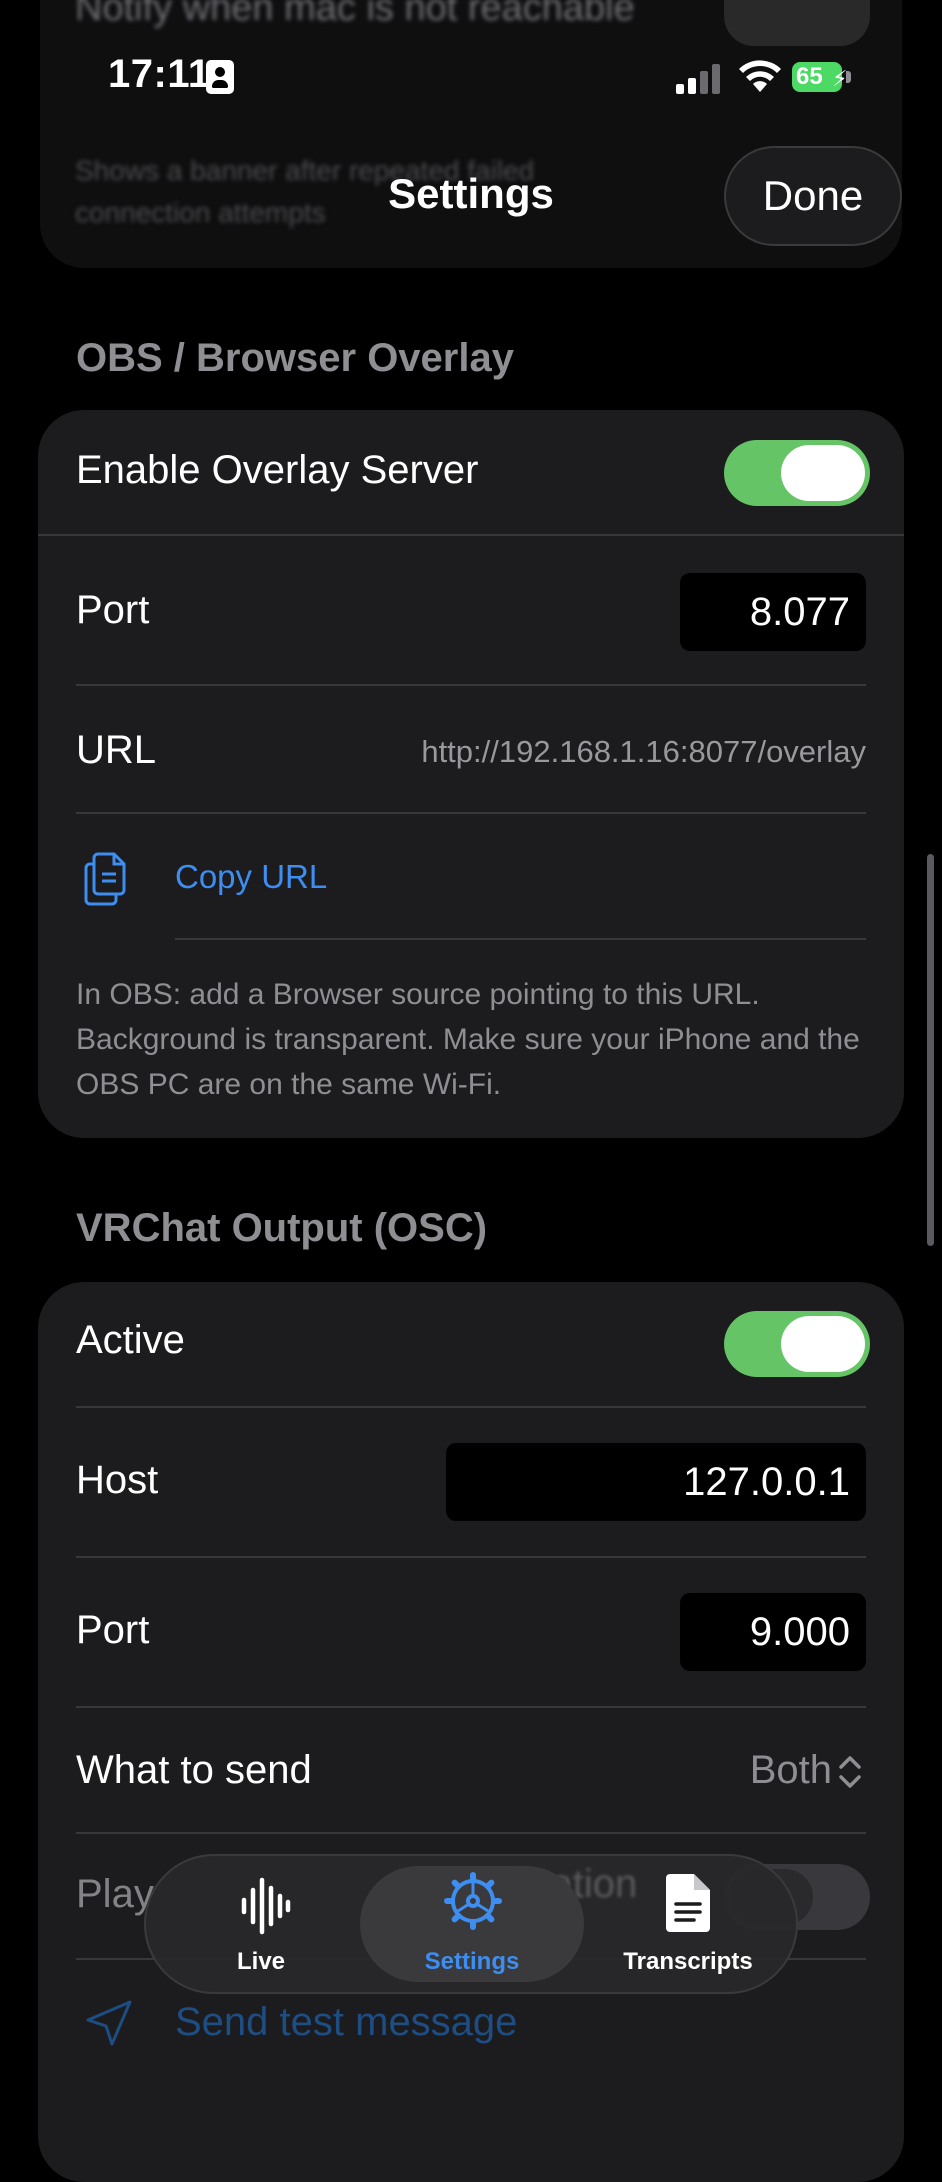 This screenshot has width=942, height=2182. Describe the element at coordinates (194, 1770) in the screenshot. I see `what-to-send-label: What to send` at that location.